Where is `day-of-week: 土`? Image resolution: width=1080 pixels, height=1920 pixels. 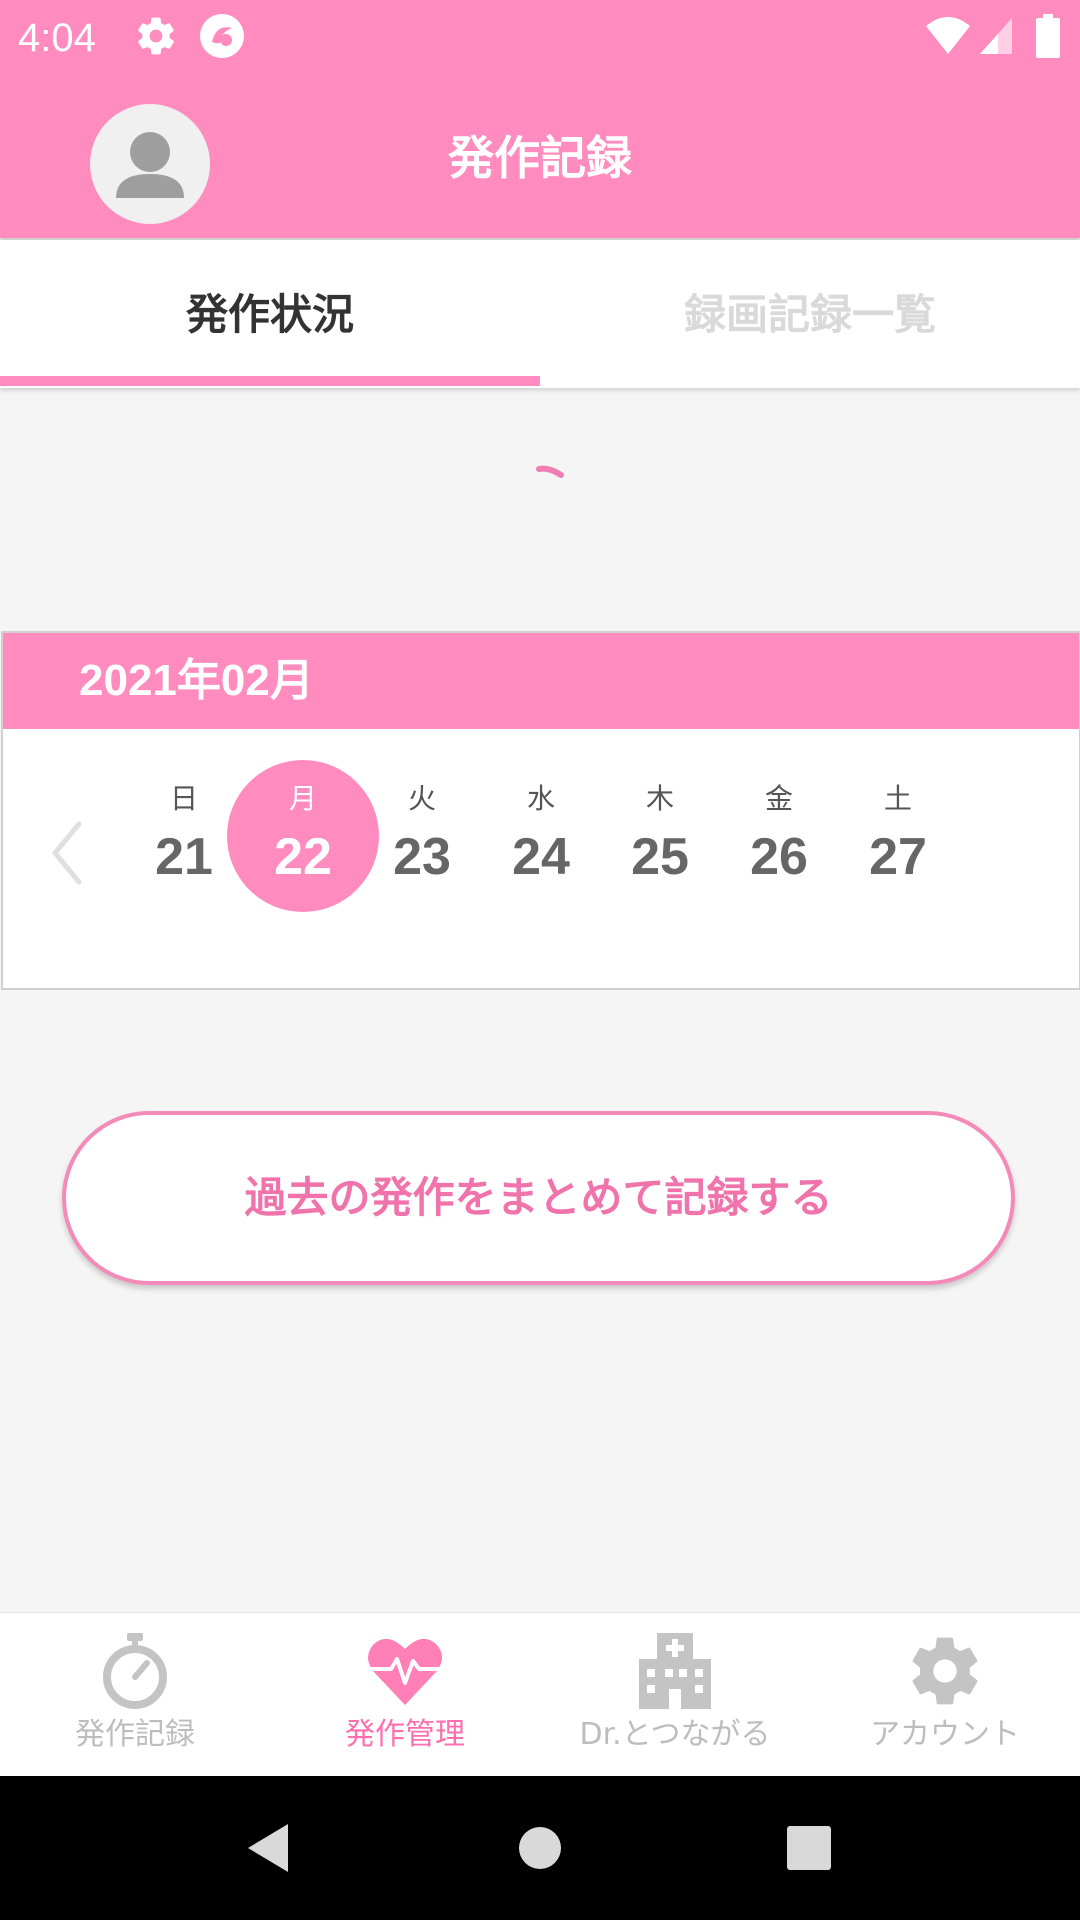 day-of-week: 土 is located at coordinates (897, 798).